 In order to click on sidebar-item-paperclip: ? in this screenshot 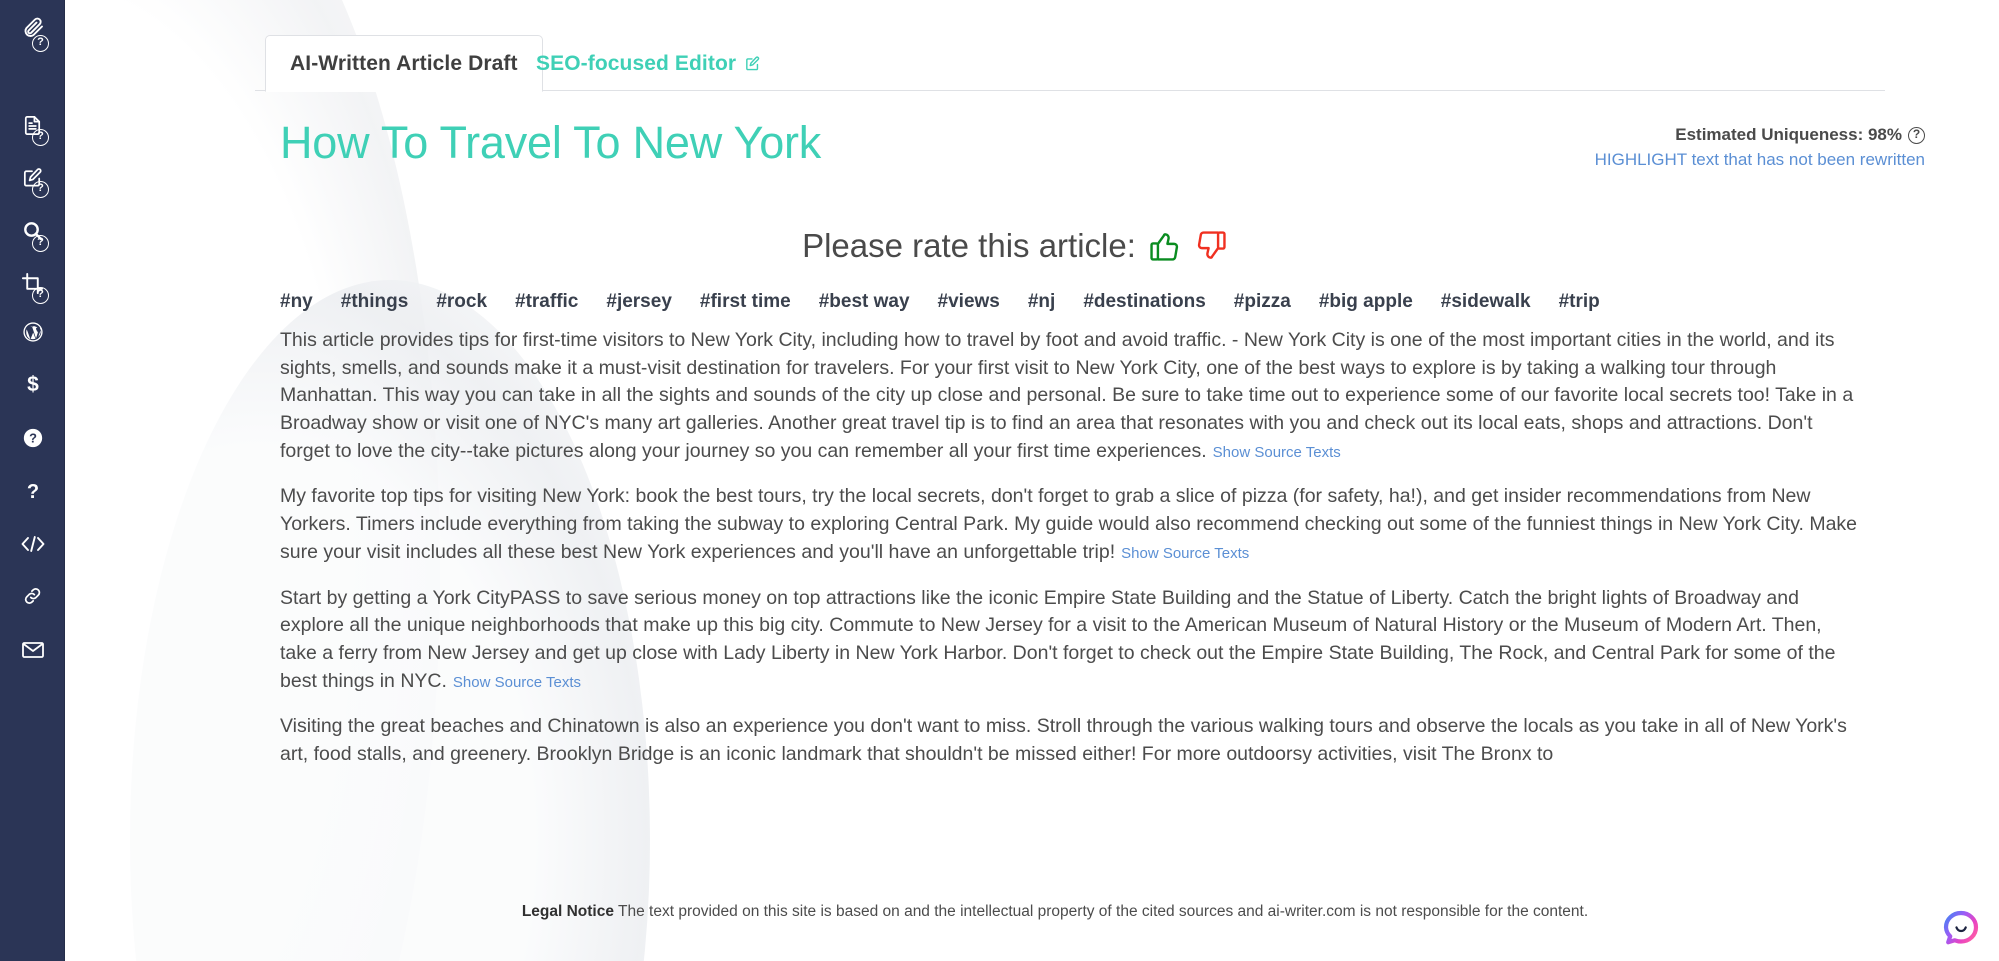, I will do `click(32, 27)`.